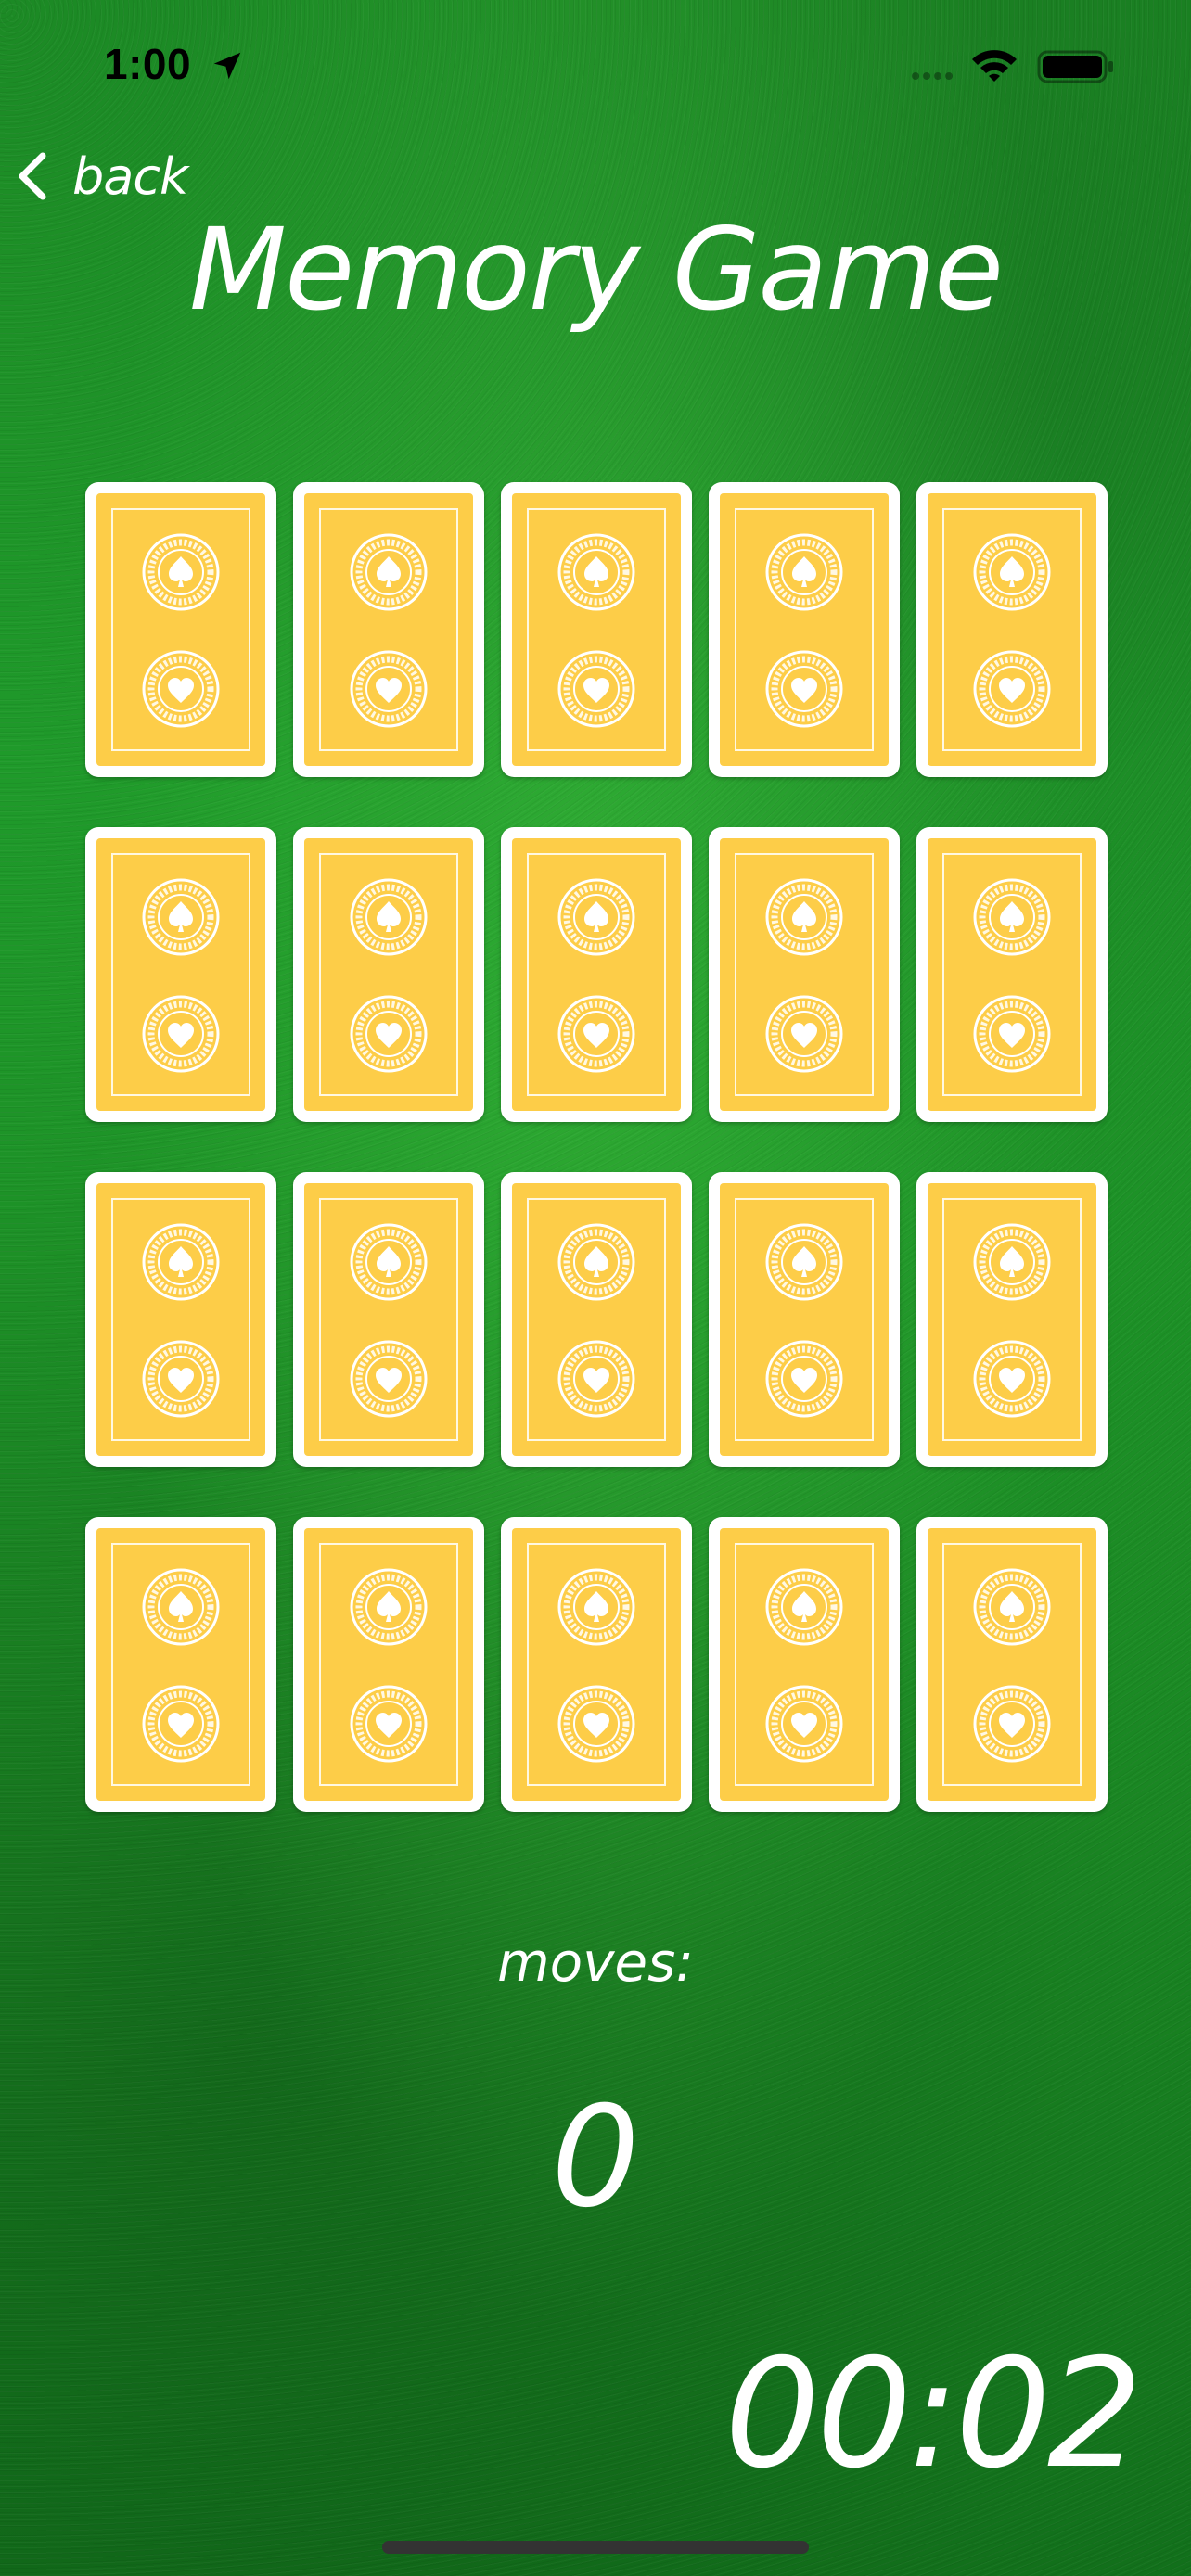 This screenshot has height=2576, width=1191. I want to click on page-title: Memory Game, so click(596, 270).